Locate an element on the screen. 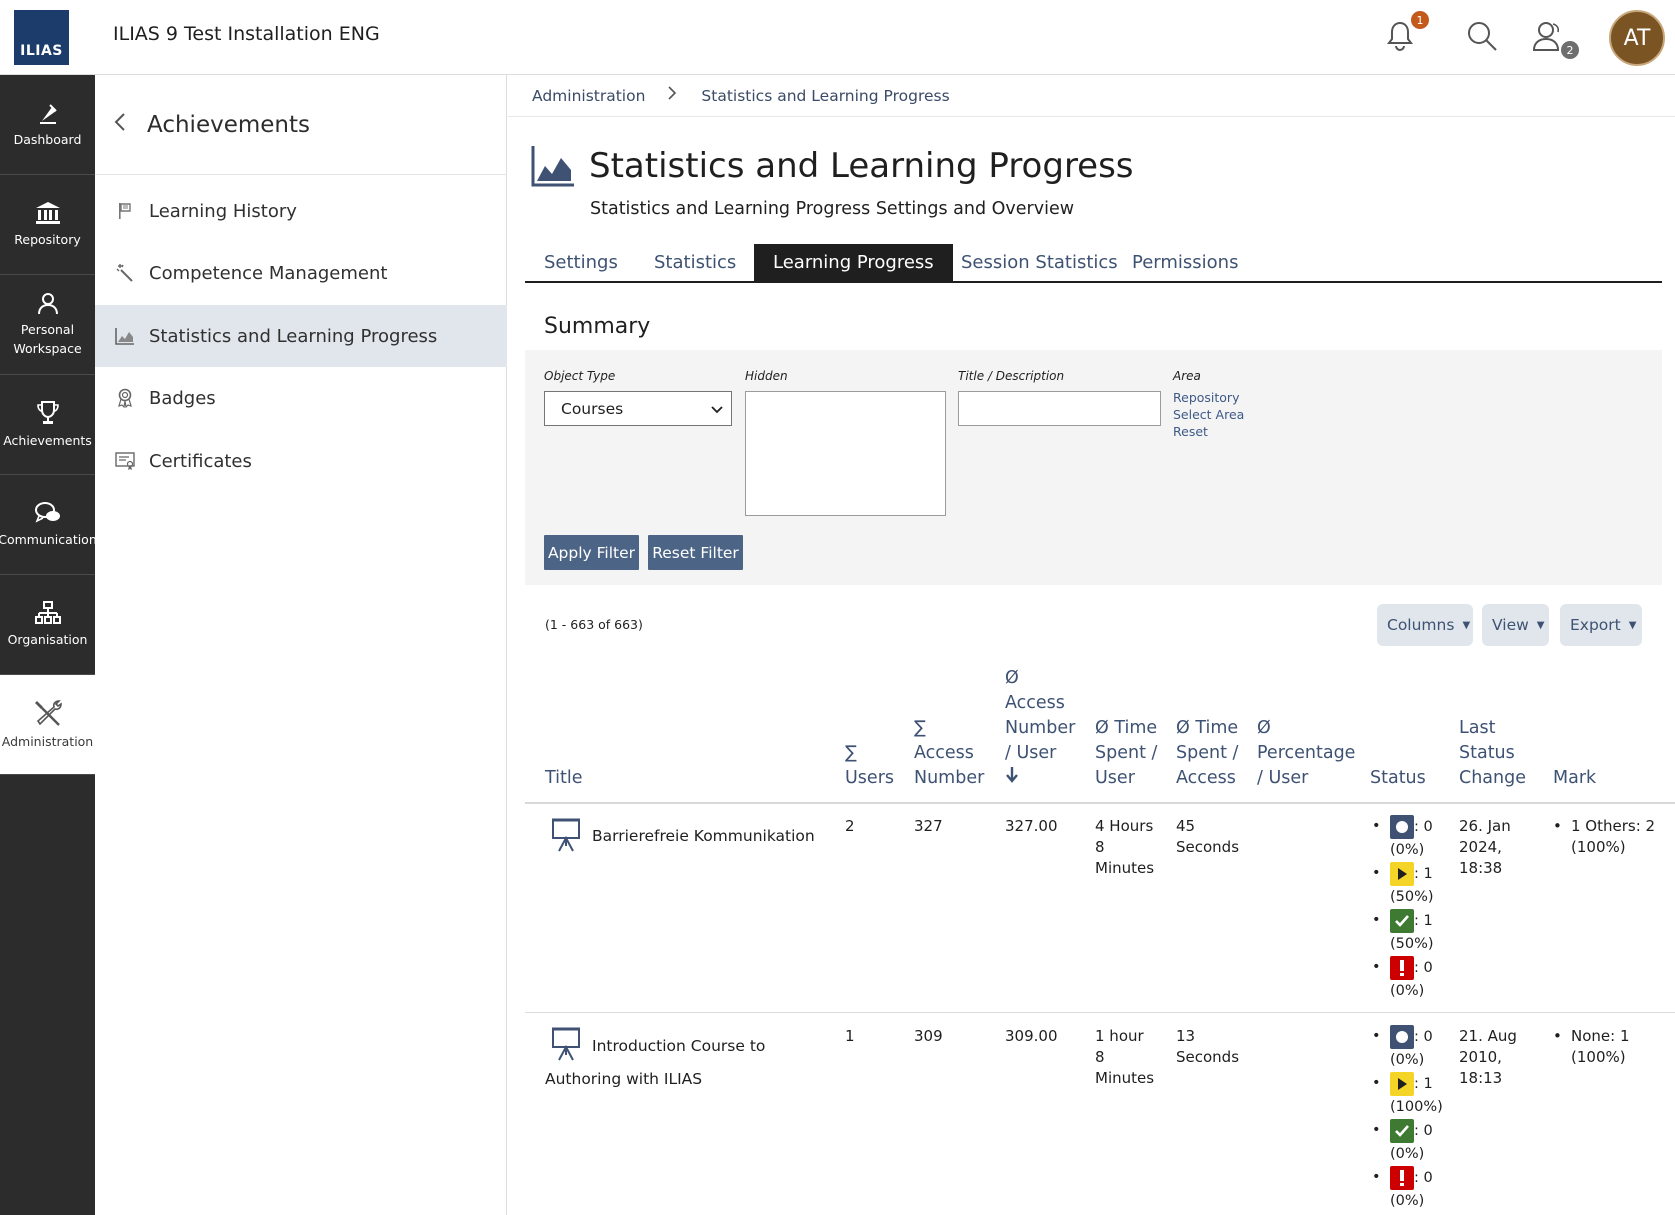 Image resolution: width=1675 pixels, height=1215 pixels. cell-line: 8 is located at coordinates (1100, 847).